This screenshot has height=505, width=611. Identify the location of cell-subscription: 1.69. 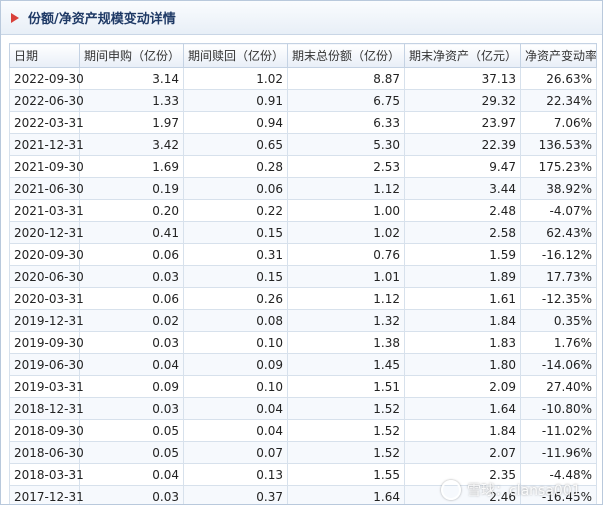
(131, 166).